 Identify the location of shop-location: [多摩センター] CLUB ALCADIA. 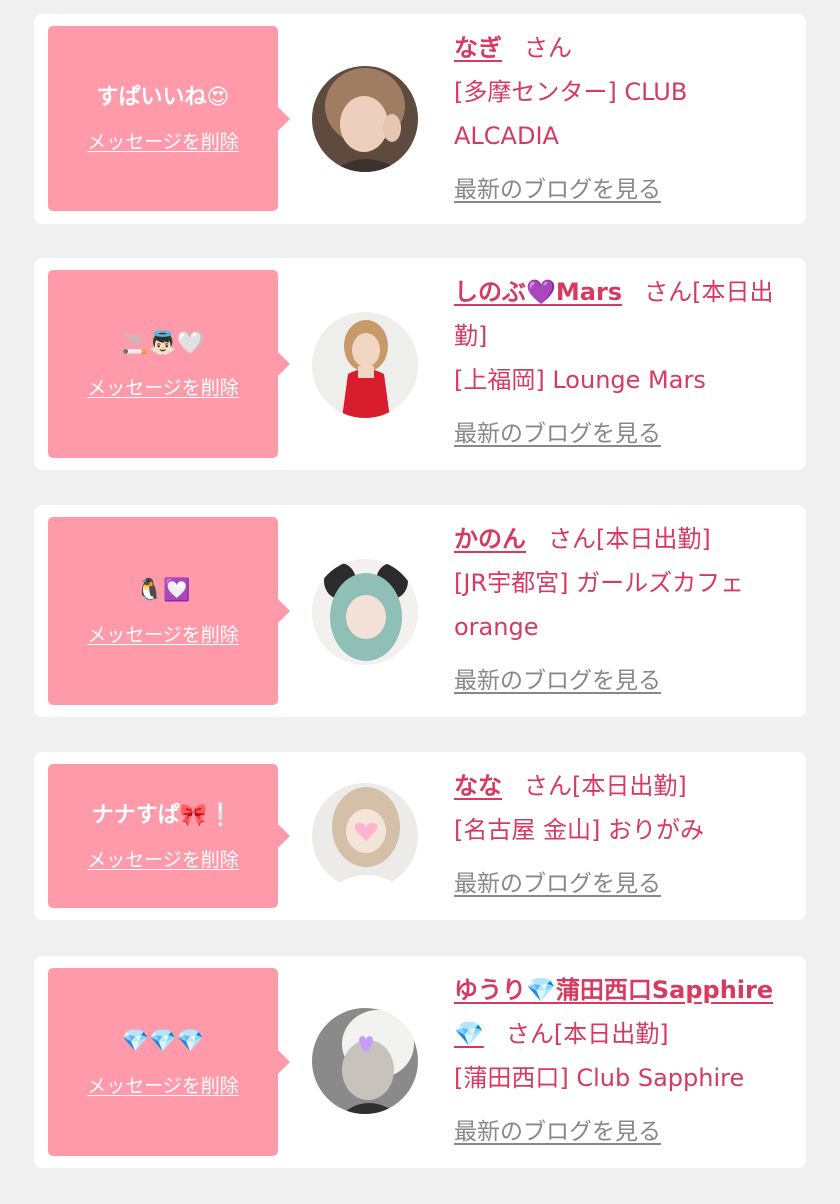
(571, 114).